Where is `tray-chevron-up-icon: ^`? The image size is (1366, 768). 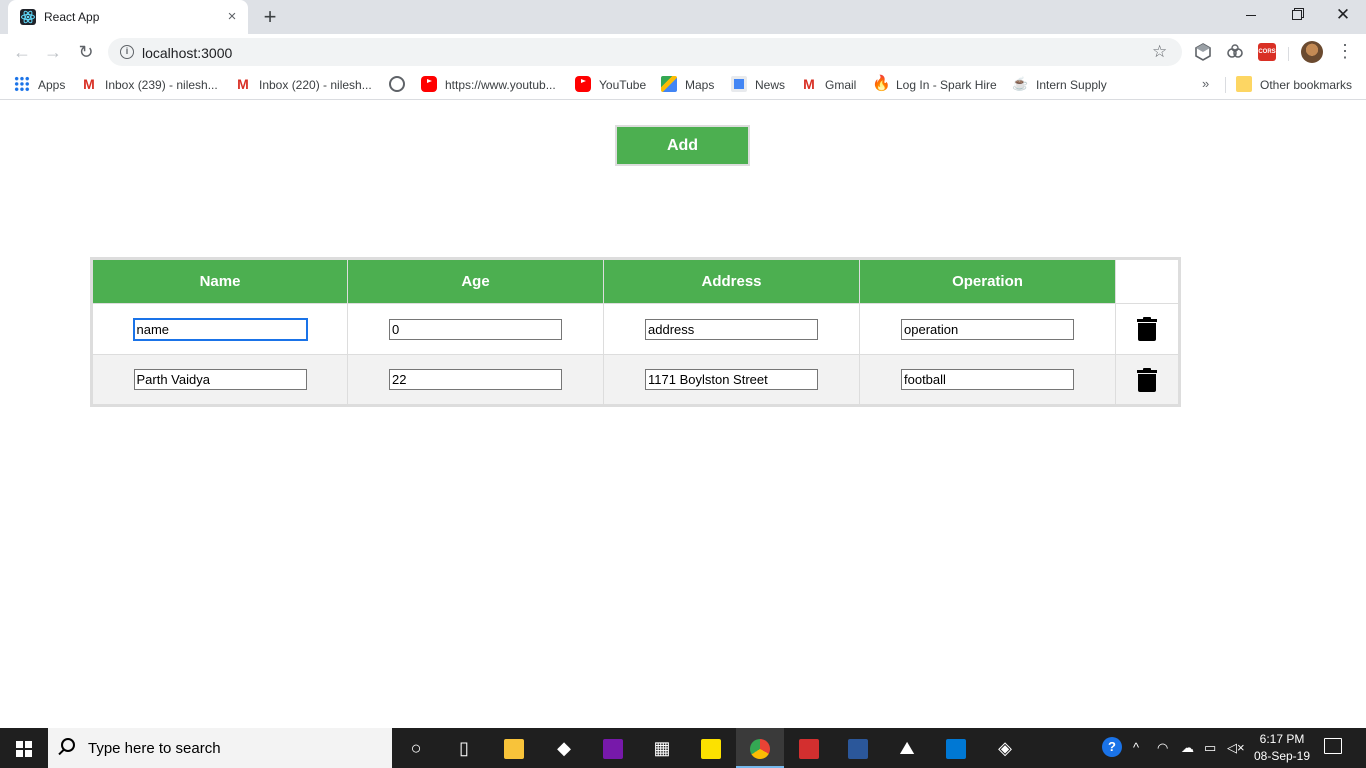 tray-chevron-up-icon: ^ is located at coordinates (1136, 747).